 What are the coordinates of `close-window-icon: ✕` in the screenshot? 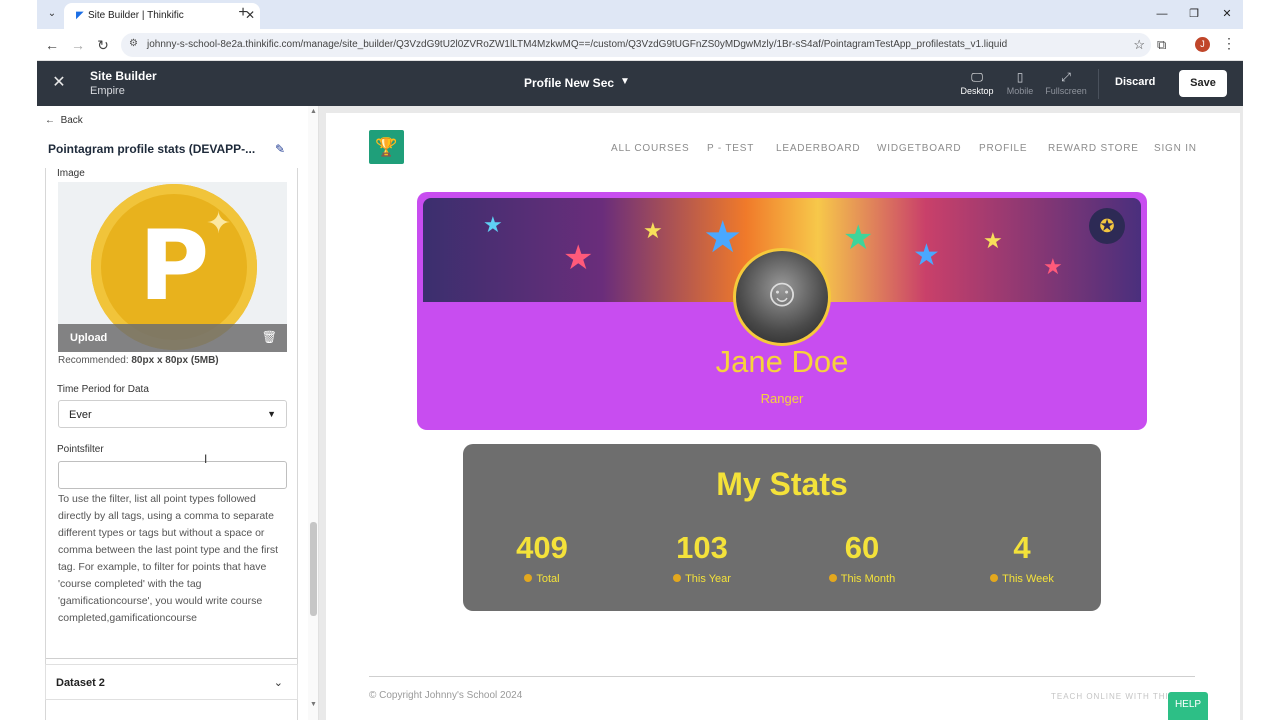 It's located at (1227, 14).